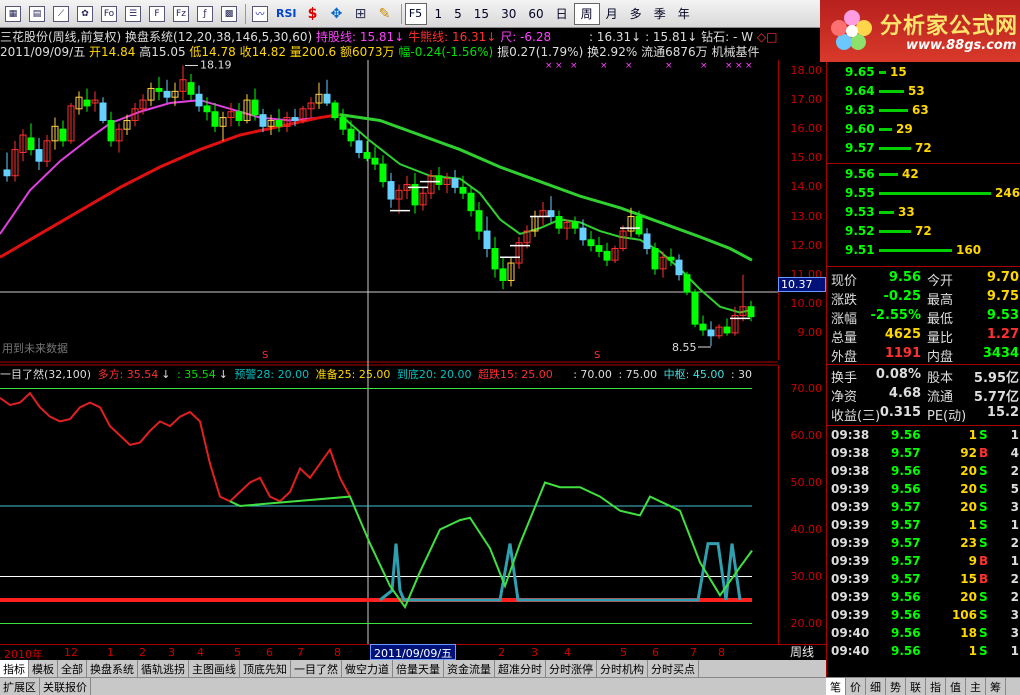  Describe the element at coordinates (562, 14) in the screenshot. I see `period-5: 日` at that location.